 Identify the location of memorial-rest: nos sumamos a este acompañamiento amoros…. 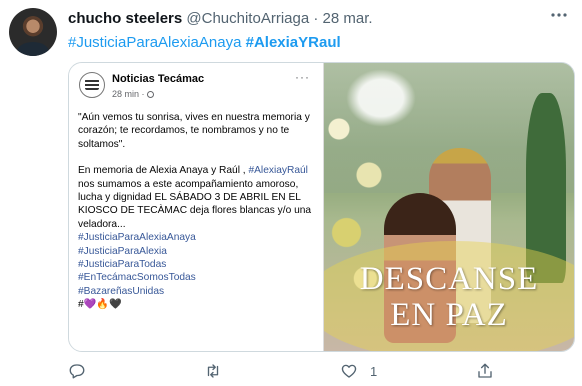
(195, 204).